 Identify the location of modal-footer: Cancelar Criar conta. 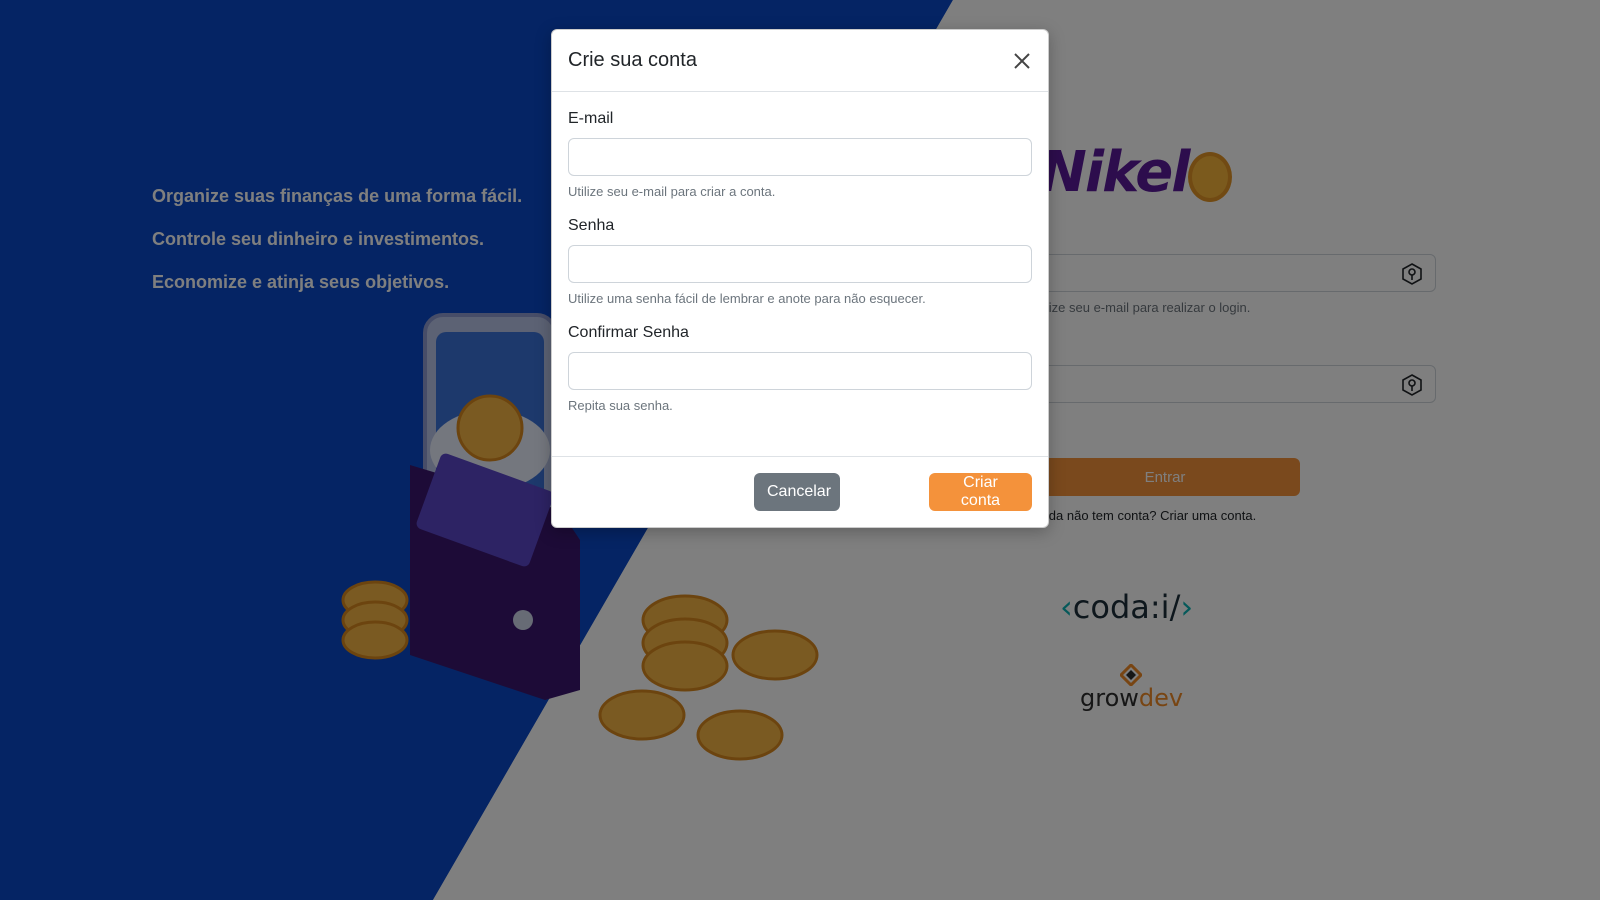
(800, 491).